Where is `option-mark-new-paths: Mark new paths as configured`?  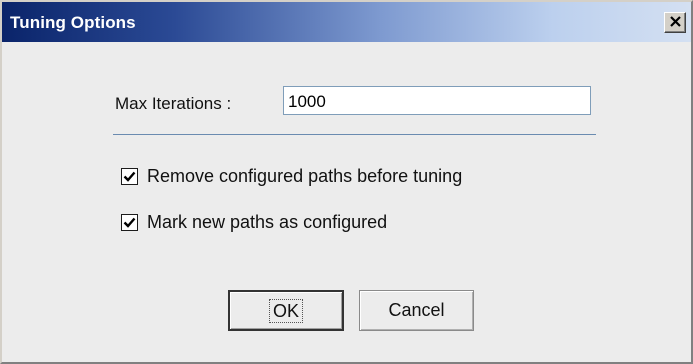 option-mark-new-paths: Mark new paths as configured is located at coordinates (254, 222).